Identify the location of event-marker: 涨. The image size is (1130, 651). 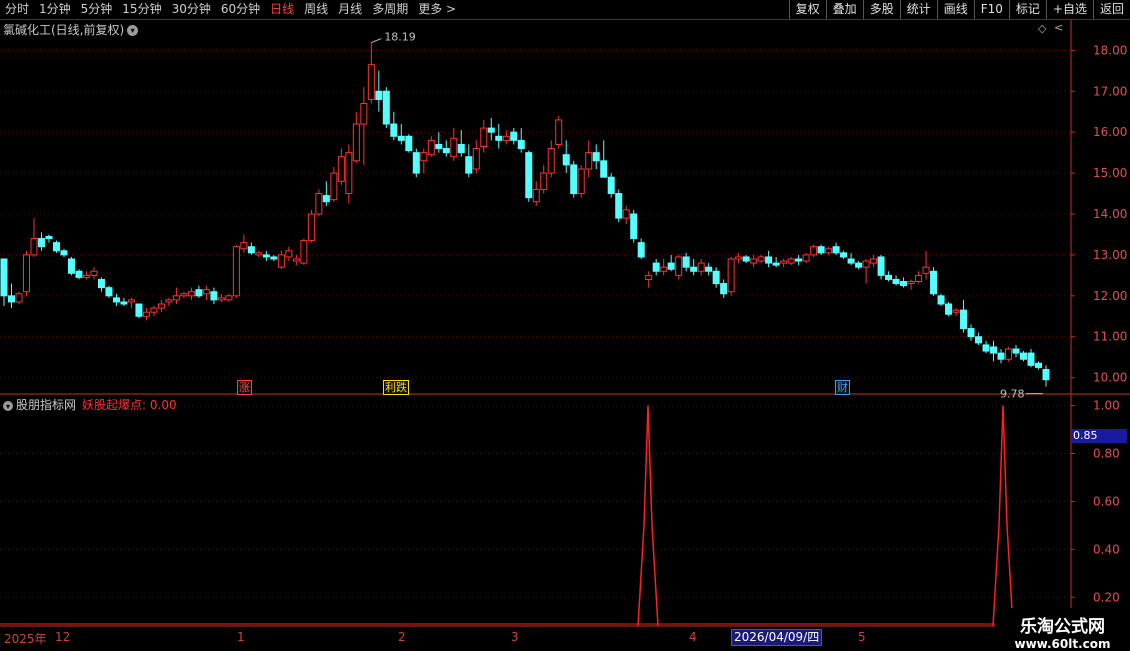
(244, 387).